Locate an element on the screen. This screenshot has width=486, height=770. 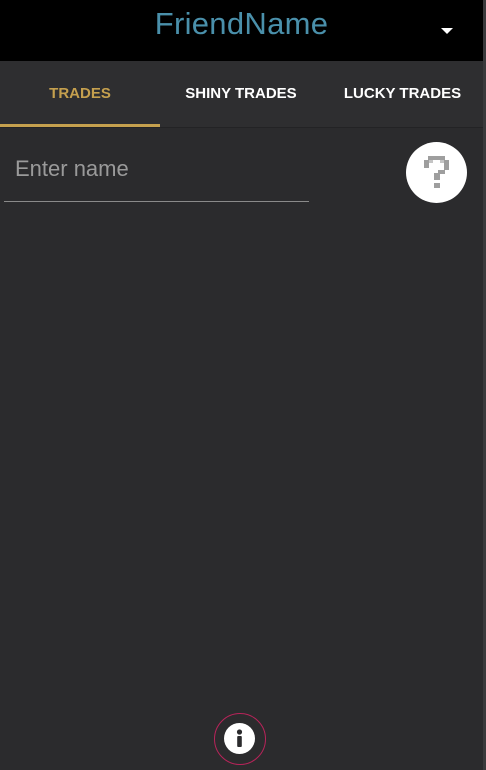
tab-lucky-trades: LUCKY TRADES is located at coordinates (402, 94).